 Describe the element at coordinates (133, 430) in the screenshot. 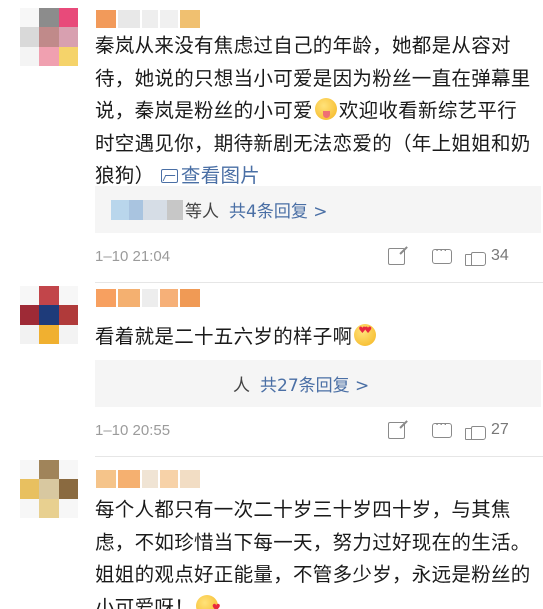

I see `timestamp: 1–10 20:55` at that location.